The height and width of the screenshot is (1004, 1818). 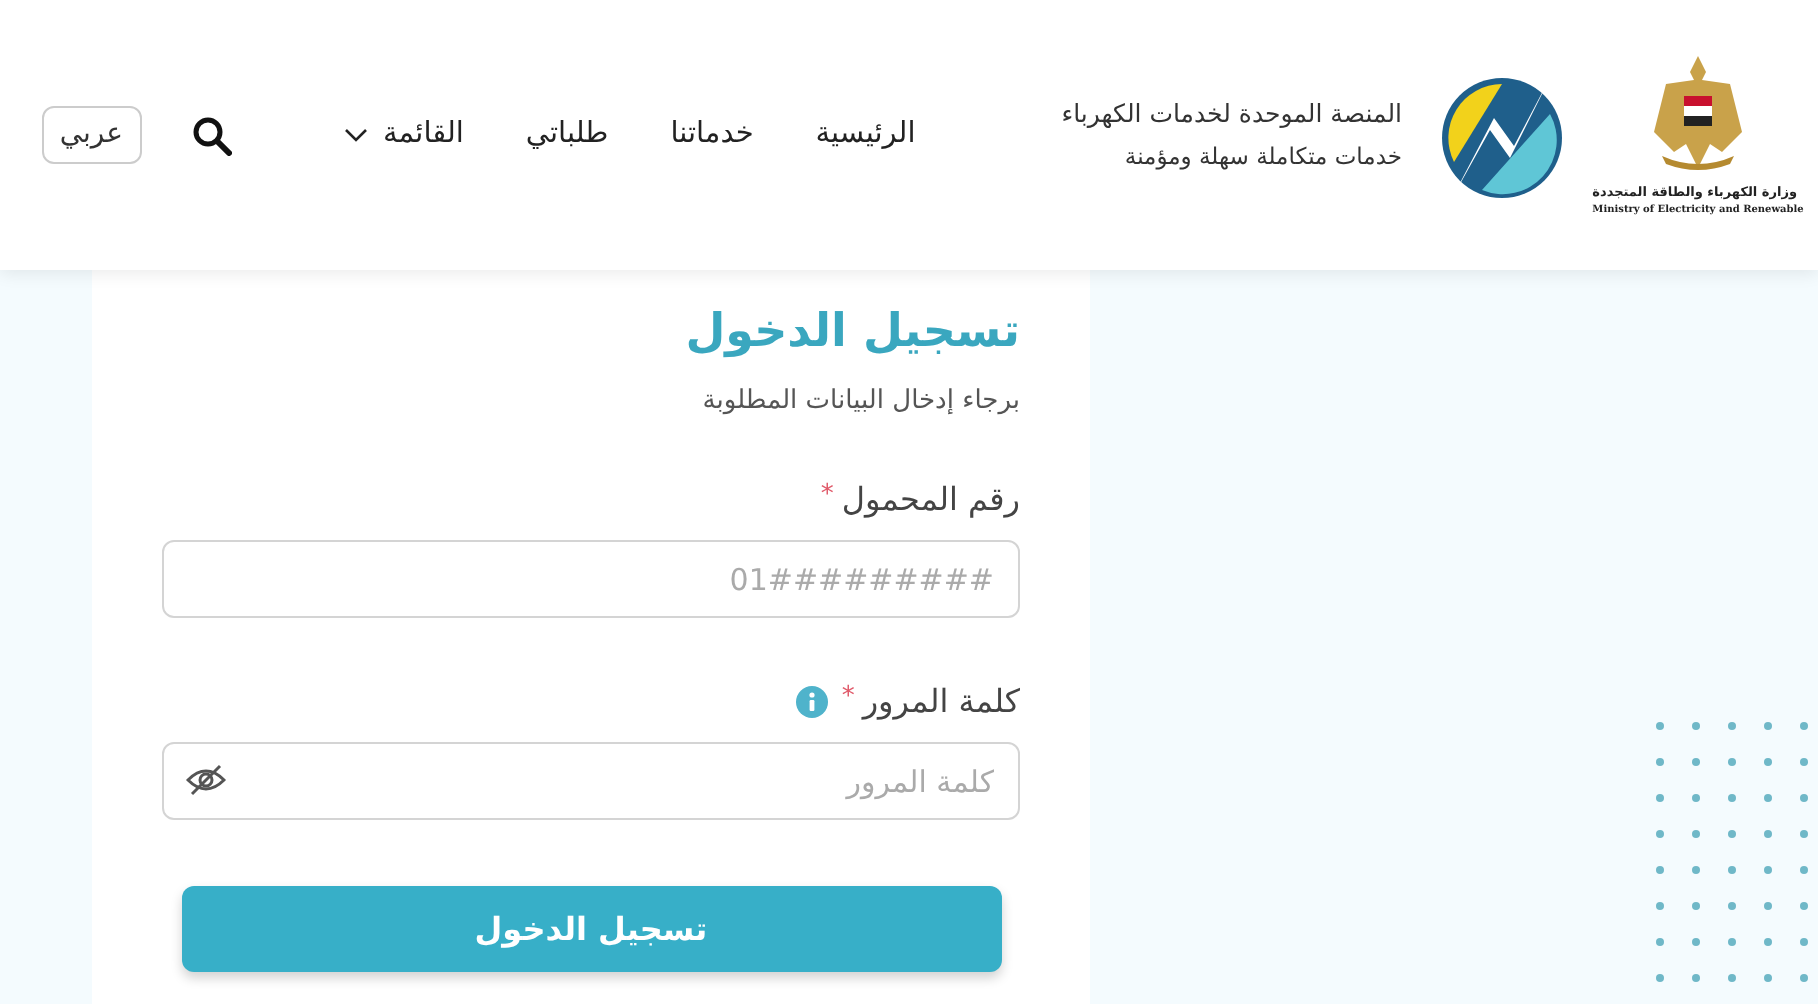 I want to click on search-icon, so click(x=211, y=135).